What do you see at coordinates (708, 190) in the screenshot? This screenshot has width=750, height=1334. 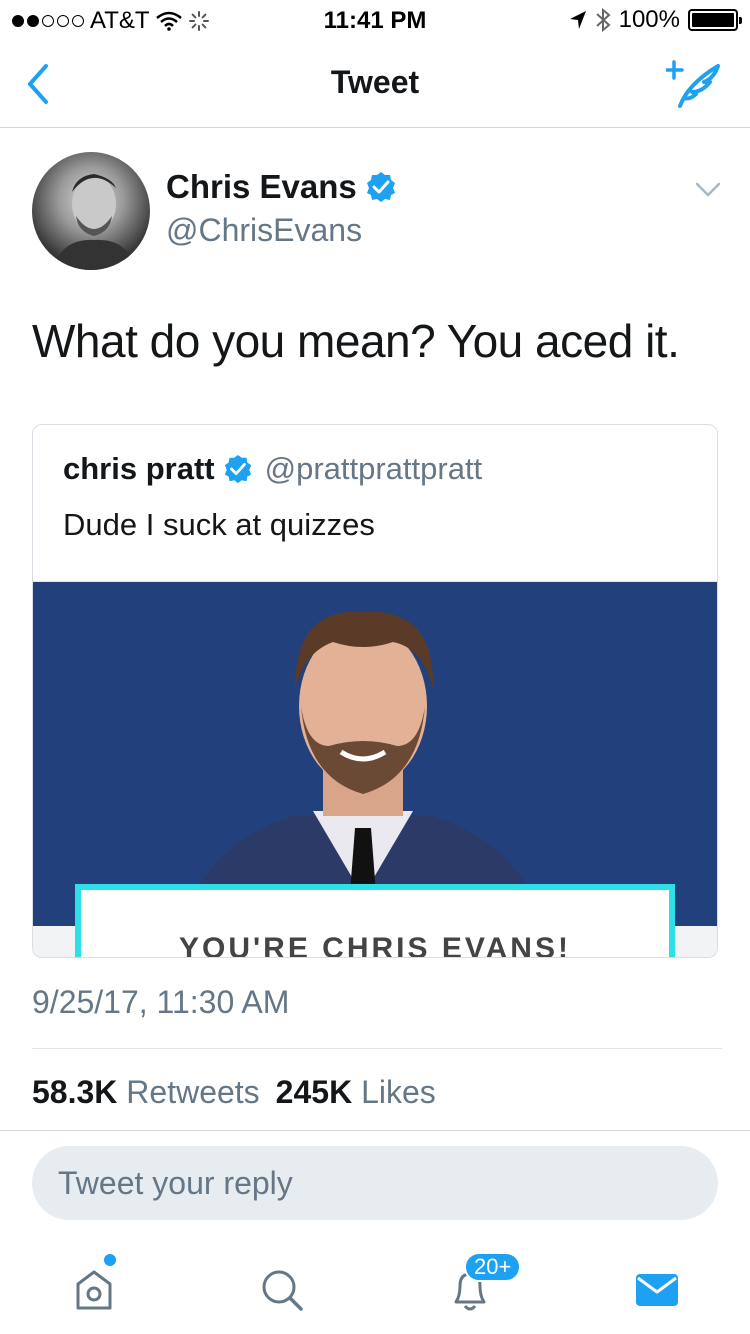 I see `chevron-down-icon` at bounding box center [708, 190].